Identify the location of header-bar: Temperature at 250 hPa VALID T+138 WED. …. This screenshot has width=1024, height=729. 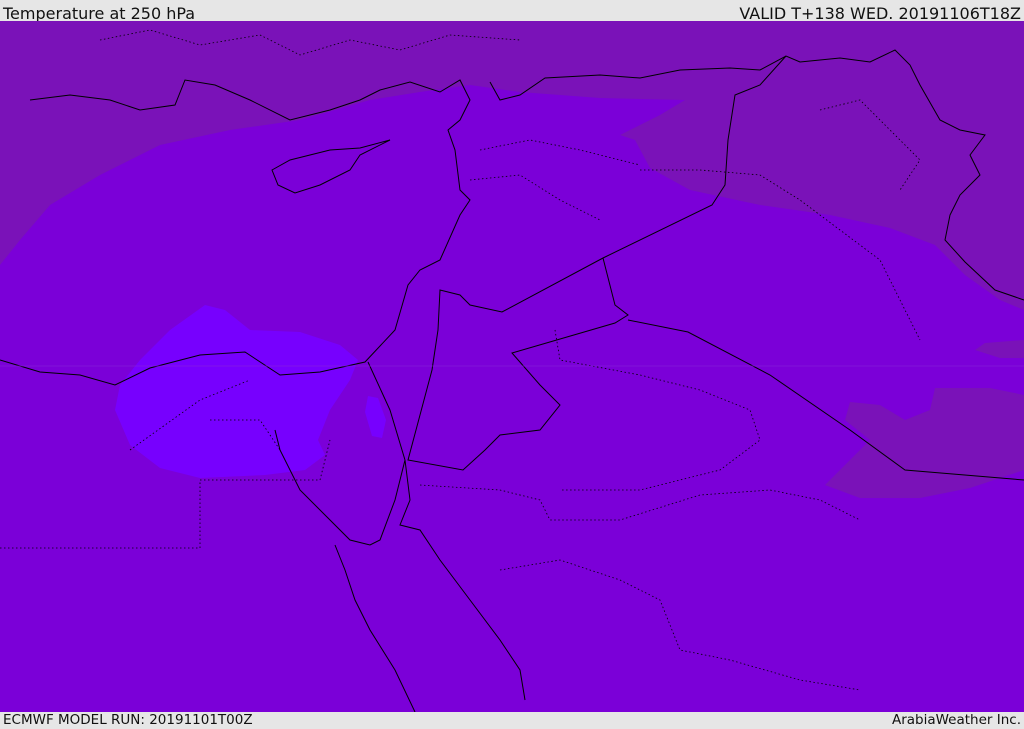
(512, 11).